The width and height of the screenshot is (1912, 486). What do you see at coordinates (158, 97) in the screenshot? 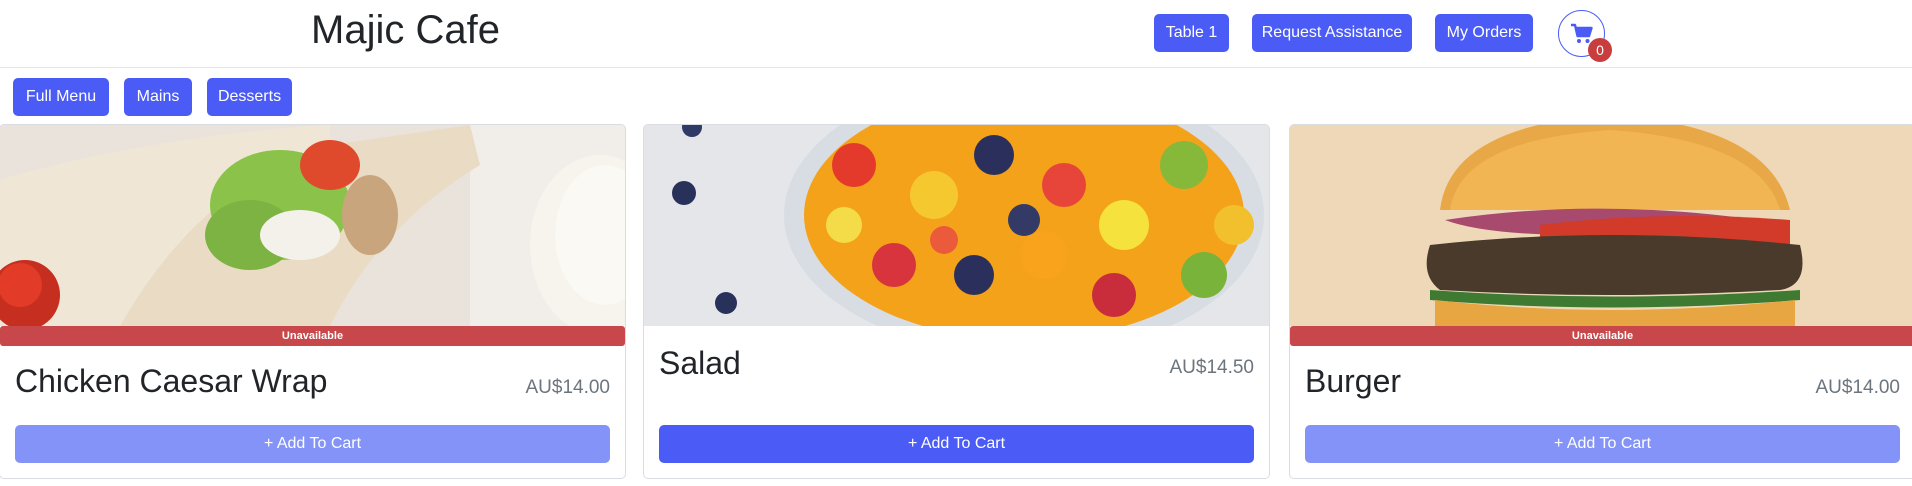
I see `filter-mains: Mains` at bounding box center [158, 97].